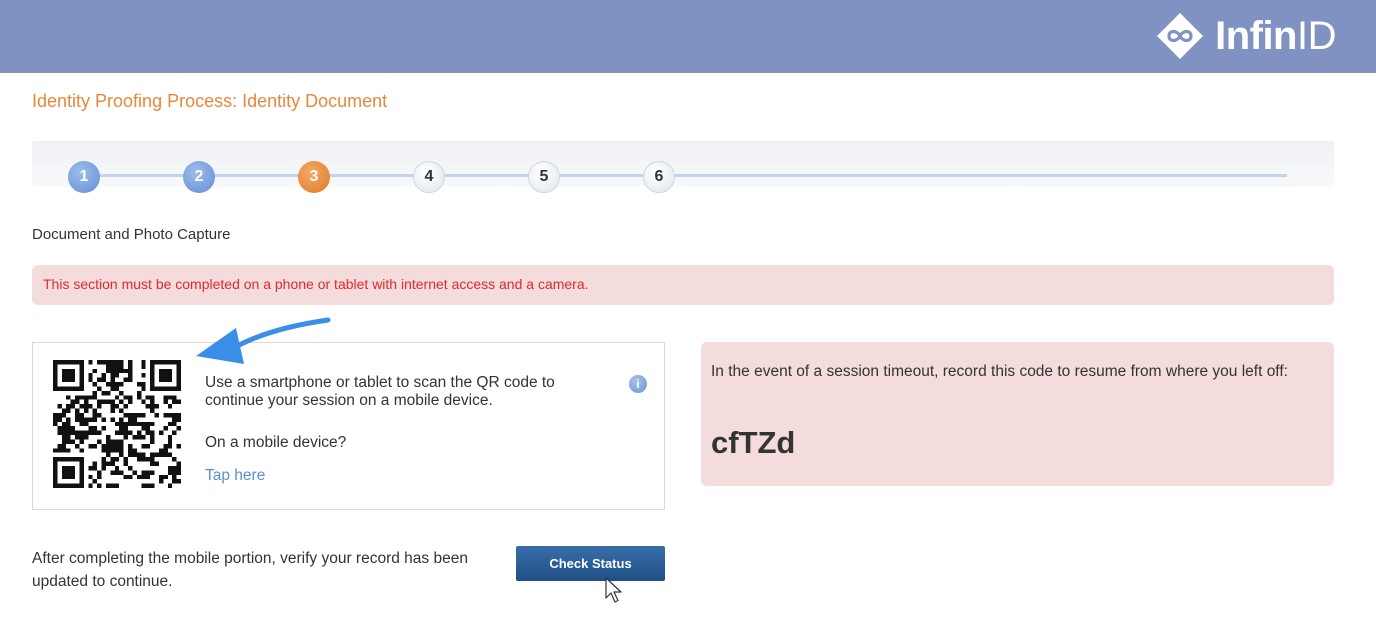  I want to click on step-5: 5, so click(544, 177).